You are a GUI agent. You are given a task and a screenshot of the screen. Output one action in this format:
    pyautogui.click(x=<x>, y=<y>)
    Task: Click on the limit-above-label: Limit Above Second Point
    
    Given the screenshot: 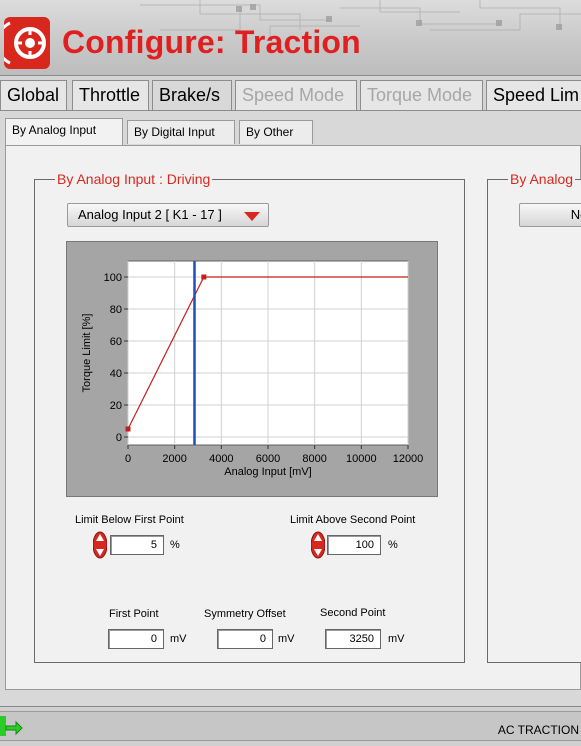 What is the action you would take?
    pyautogui.click(x=353, y=520)
    